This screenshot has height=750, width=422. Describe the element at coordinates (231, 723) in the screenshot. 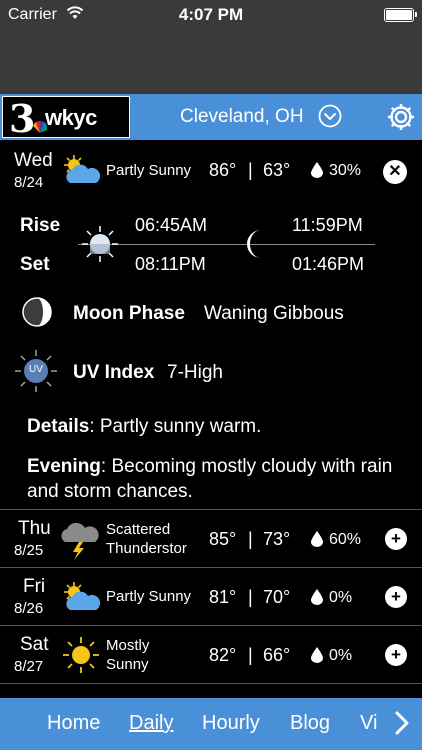

I see `nav-hourly: Hourly` at that location.